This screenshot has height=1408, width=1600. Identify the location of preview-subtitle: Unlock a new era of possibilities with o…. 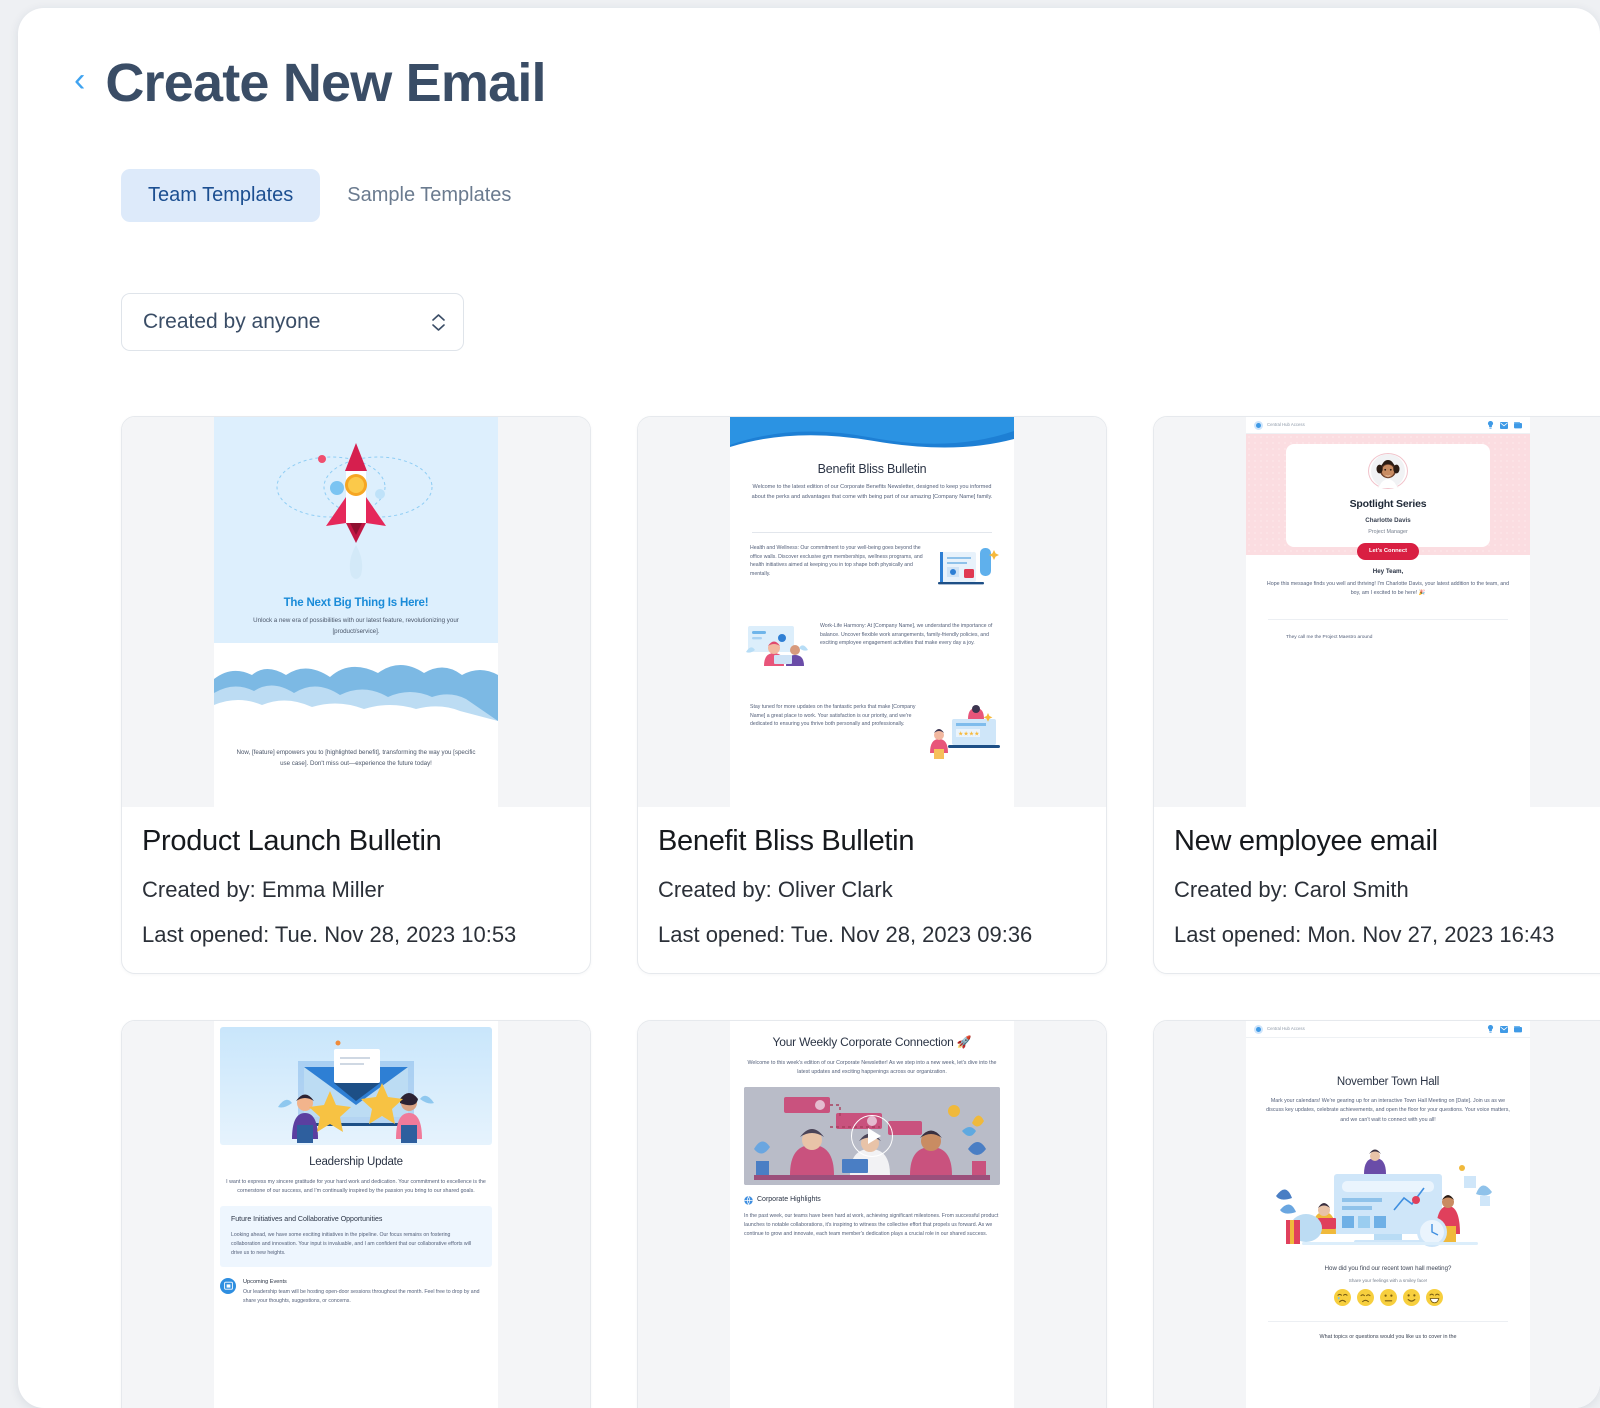
(356, 626).